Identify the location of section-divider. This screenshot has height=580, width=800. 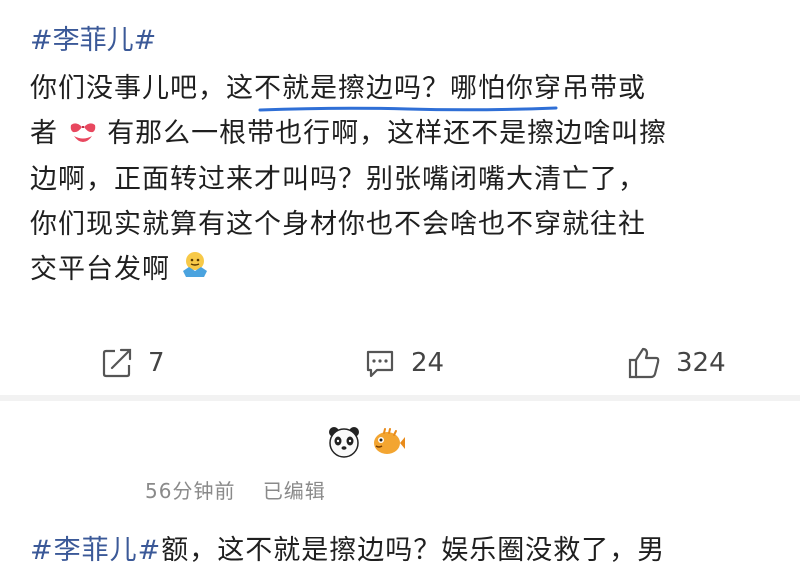
(400, 398).